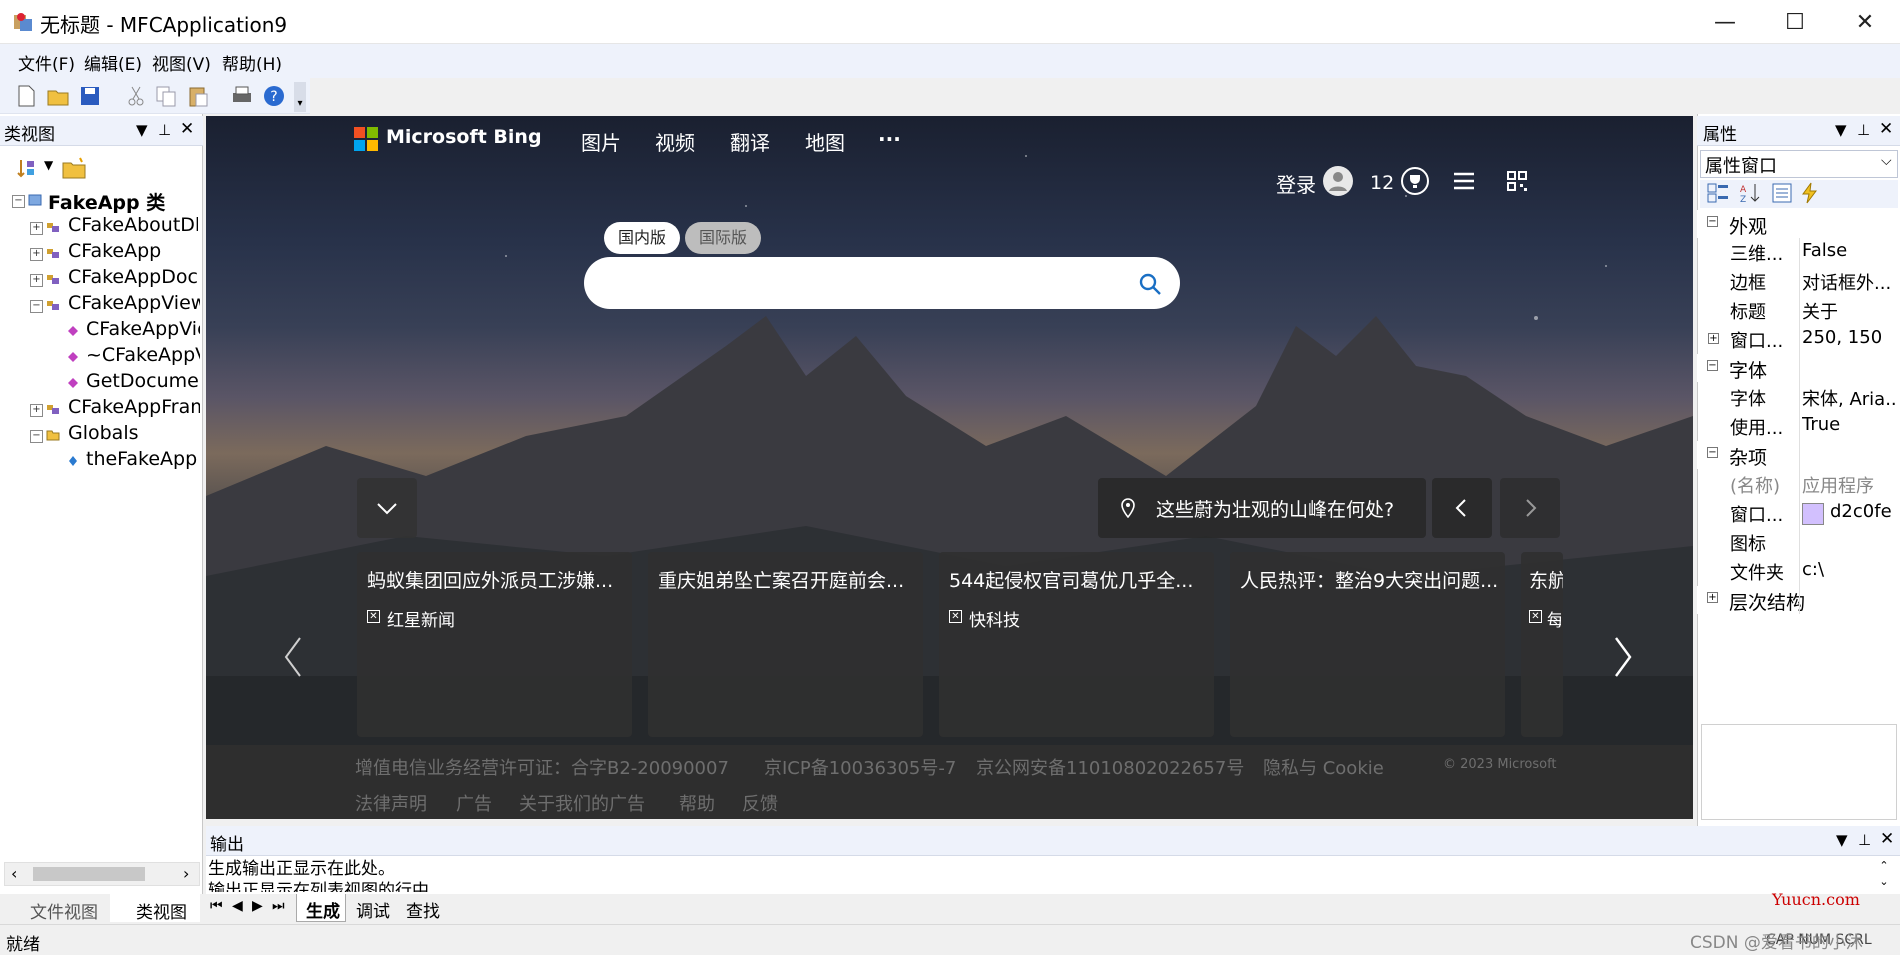 The width and height of the screenshot is (1900, 955). What do you see at coordinates (89, 874) in the screenshot?
I see `scroll-thumb` at bounding box center [89, 874].